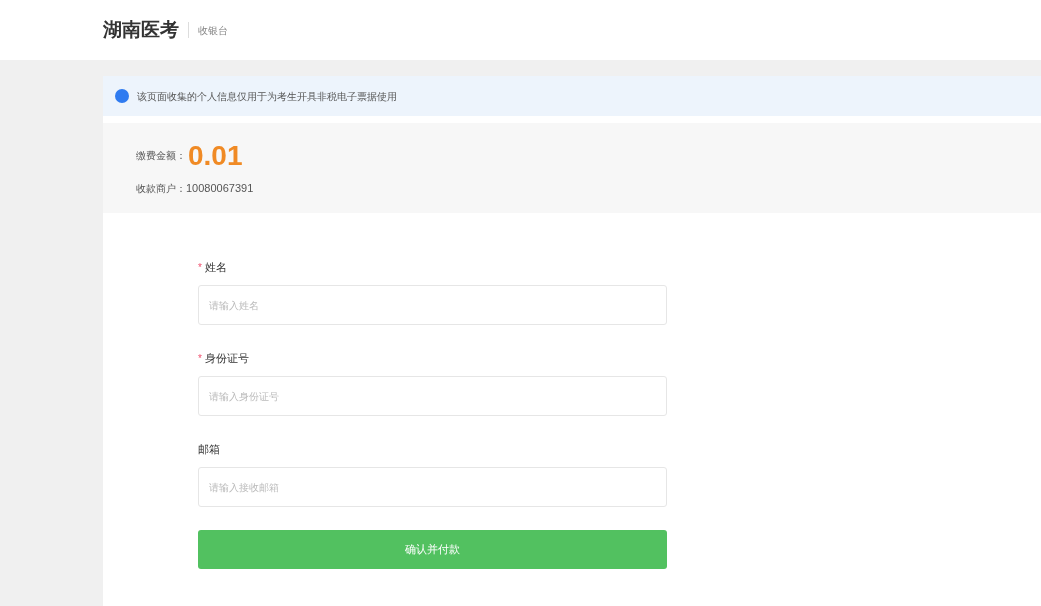 The image size is (1041, 606). I want to click on notice-text: 该页面收集的个人信息仅用于为考生开具非税电子票据使用, so click(267, 96).